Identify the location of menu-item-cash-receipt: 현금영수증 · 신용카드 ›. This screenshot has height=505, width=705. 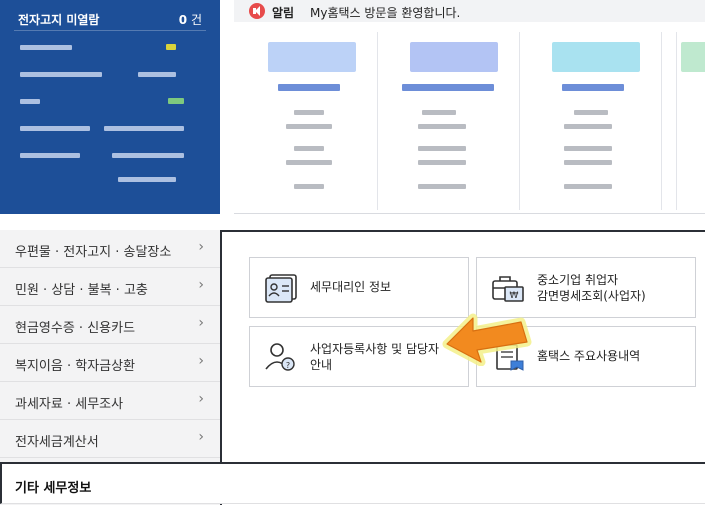
(110, 325).